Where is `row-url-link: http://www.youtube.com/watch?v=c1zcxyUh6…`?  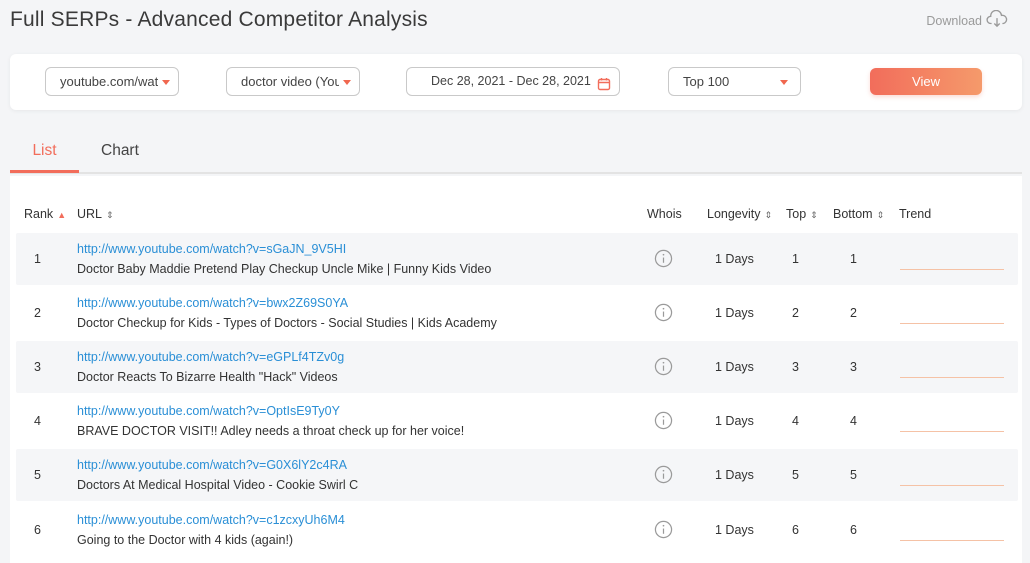
row-url-link: http://www.youtube.com/watch?v=c1zcxyUh6… is located at coordinates (211, 520).